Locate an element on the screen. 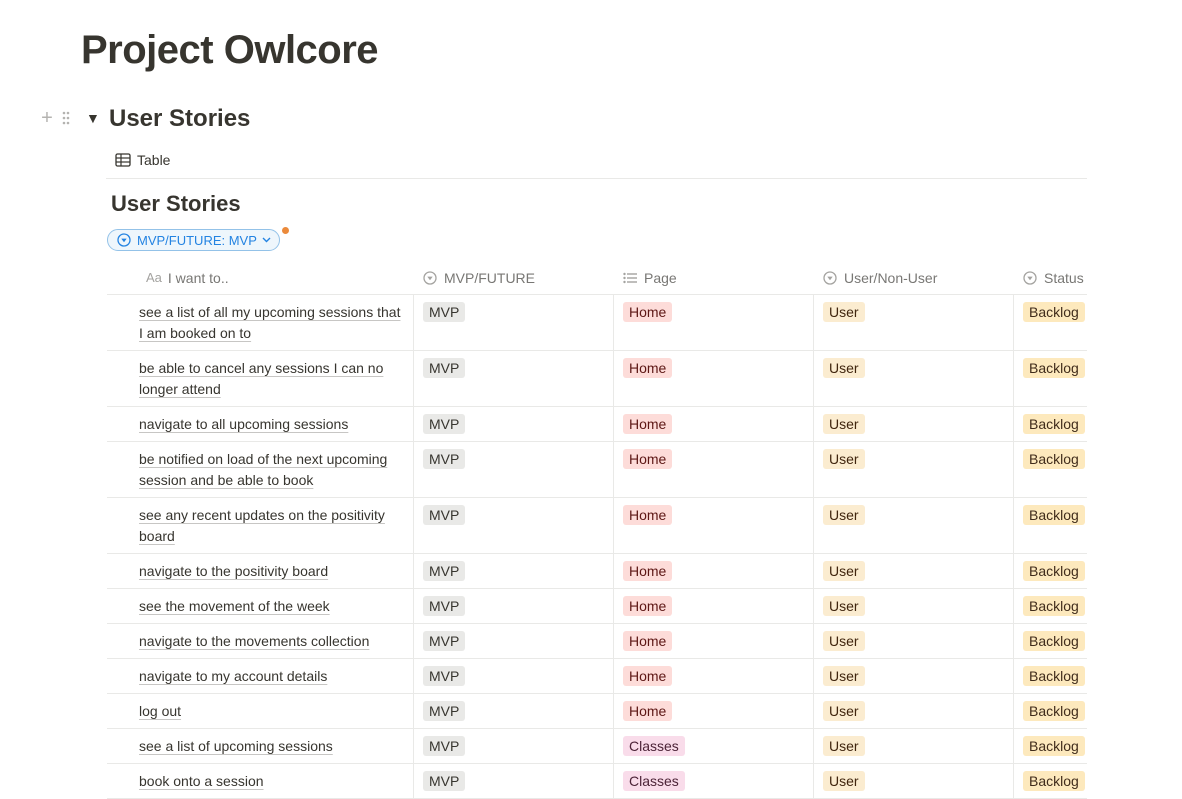  story-cell: see the movement of the week is located at coordinates (260, 606).